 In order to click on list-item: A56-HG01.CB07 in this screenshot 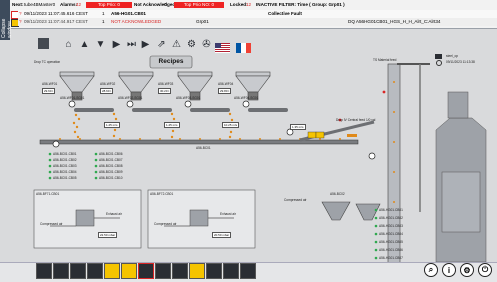, I will do `click(391, 258)`.